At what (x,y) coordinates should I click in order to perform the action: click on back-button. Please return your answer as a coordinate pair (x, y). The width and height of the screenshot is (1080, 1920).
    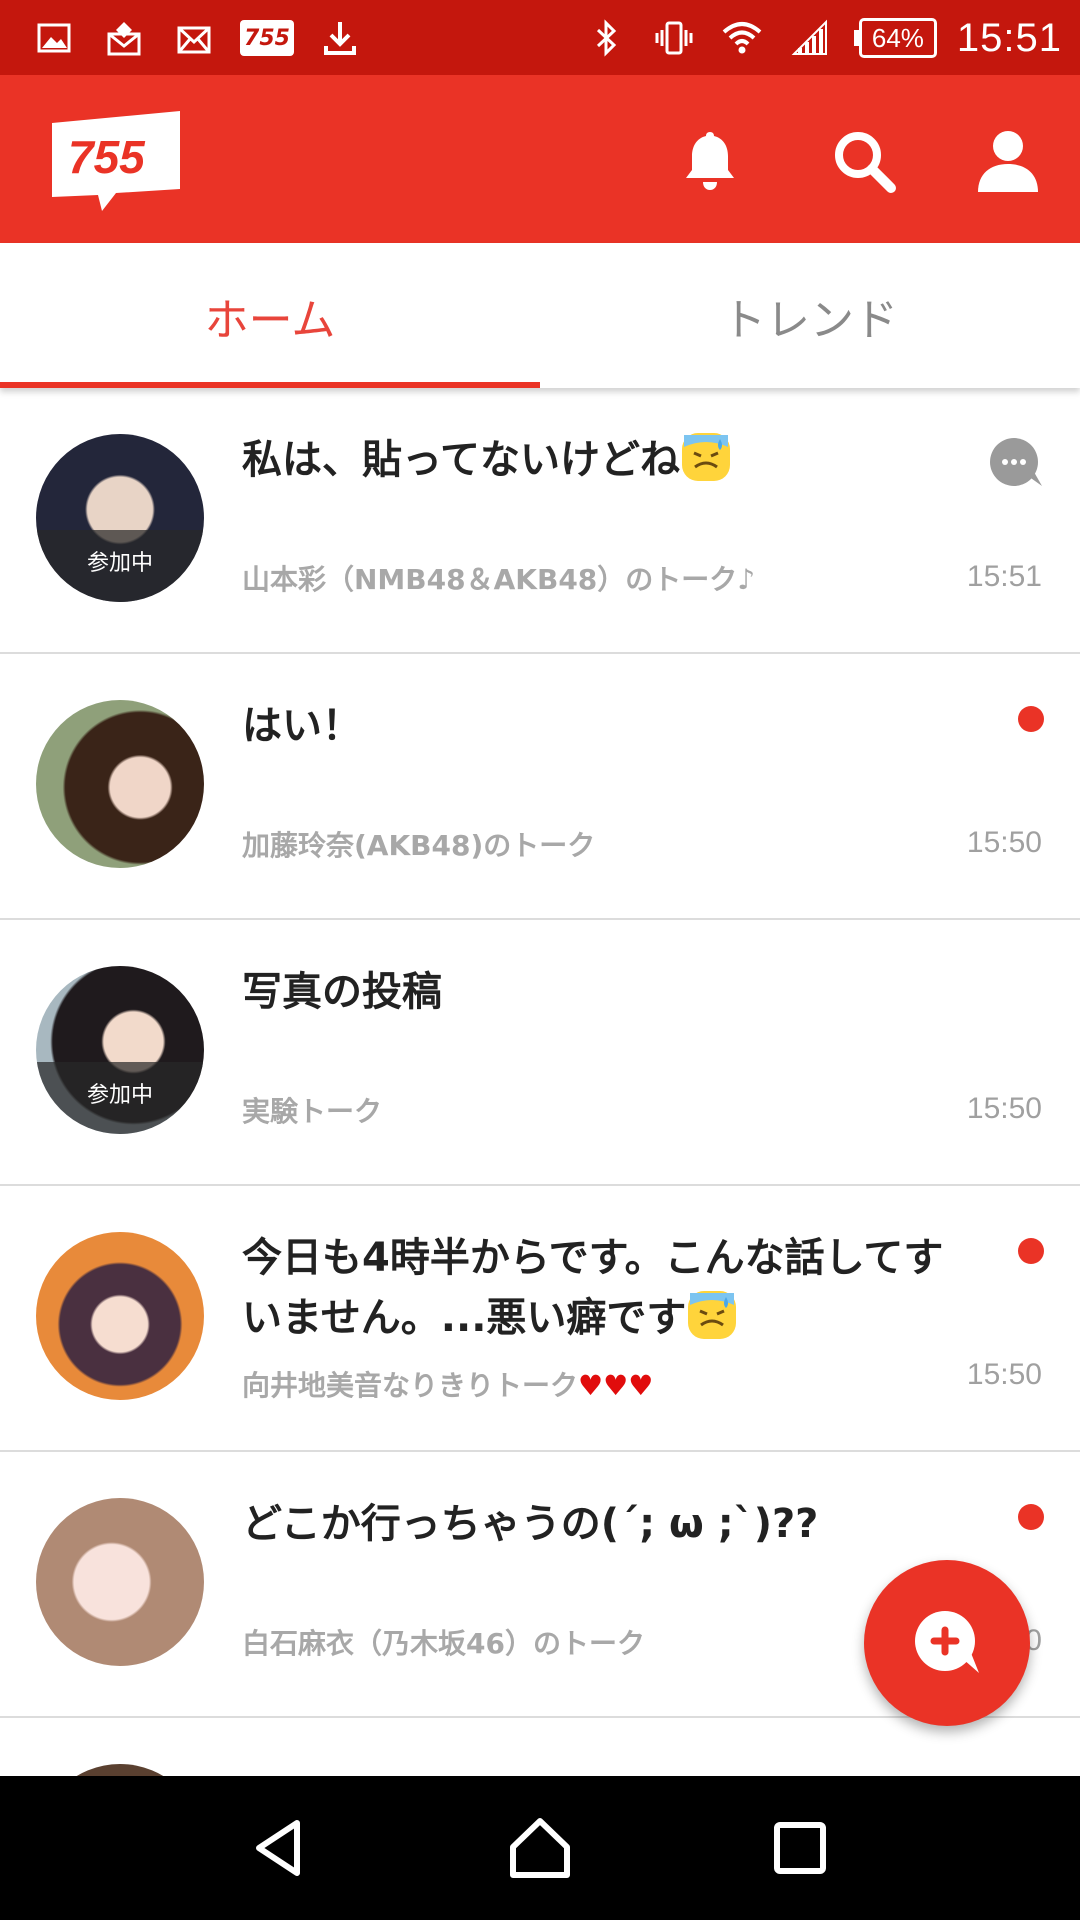
    Looking at the image, I should click on (280, 1848).